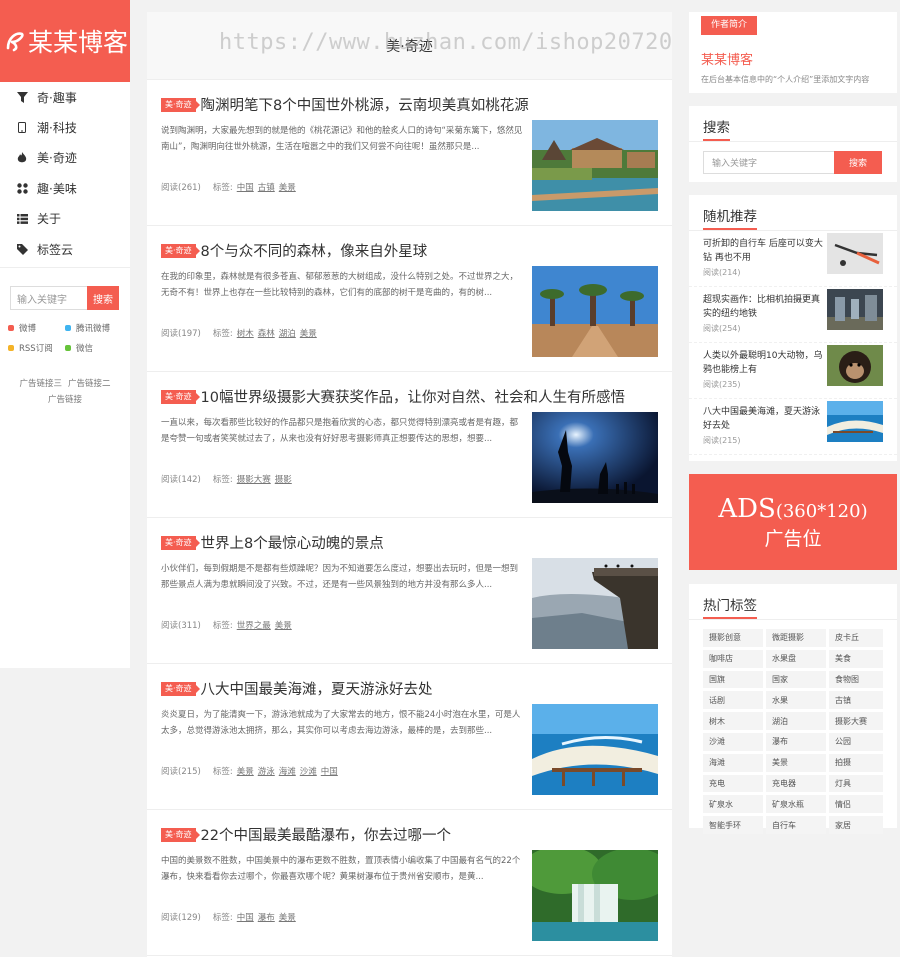  What do you see at coordinates (733, 825) in the screenshot?
I see `hot-tag: 智能手环` at bounding box center [733, 825].